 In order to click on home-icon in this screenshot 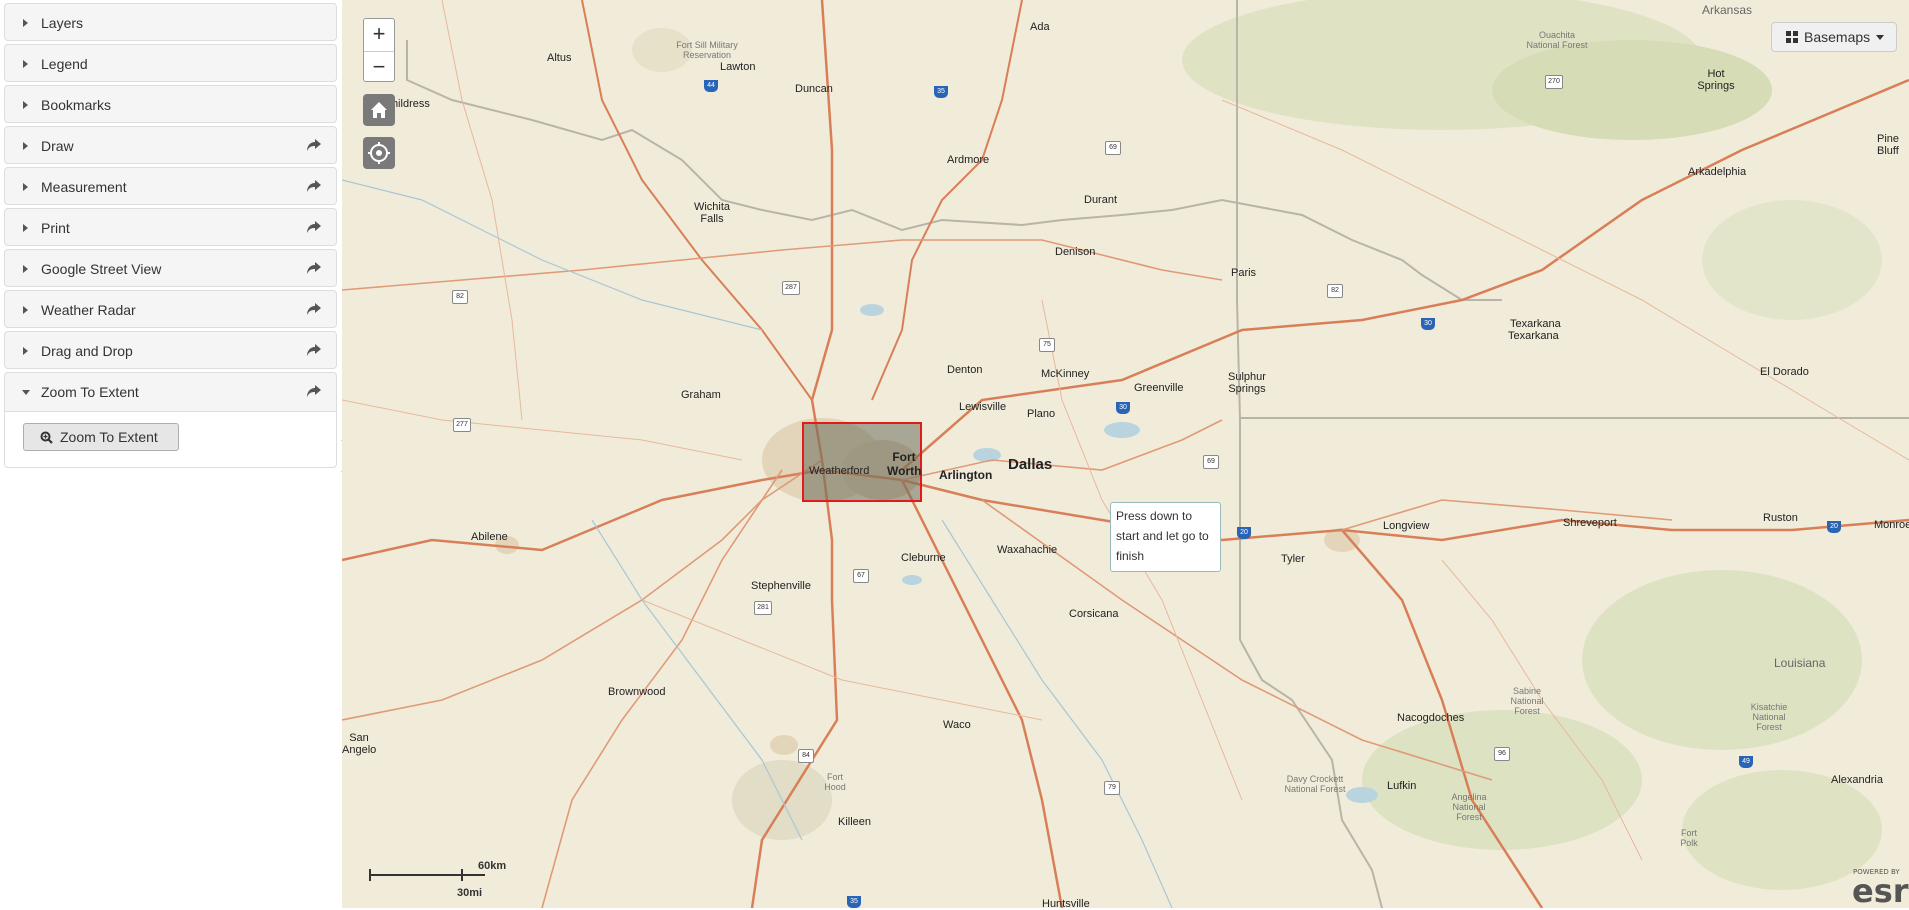, I will do `click(379, 110)`.